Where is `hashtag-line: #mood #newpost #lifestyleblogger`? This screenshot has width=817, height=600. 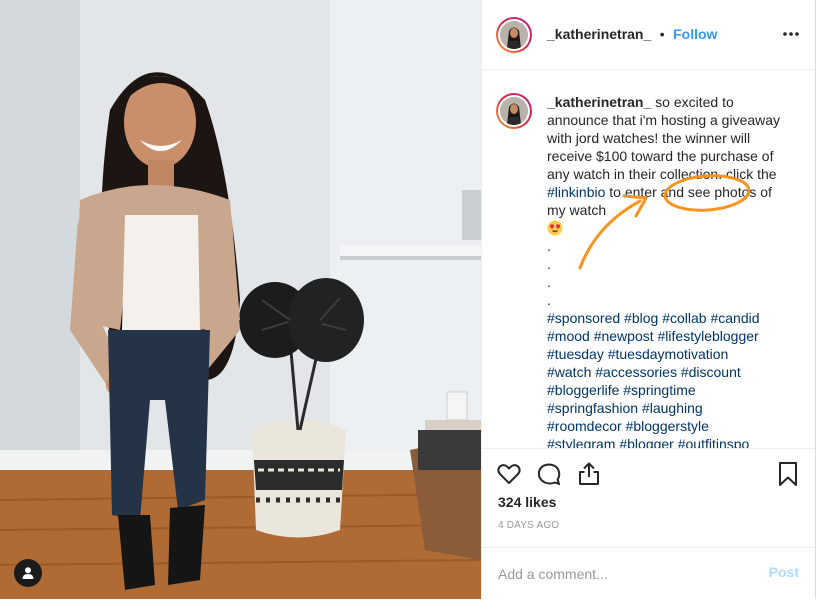 hashtag-line: #mood #newpost #lifestyleblogger is located at coordinates (664, 336).